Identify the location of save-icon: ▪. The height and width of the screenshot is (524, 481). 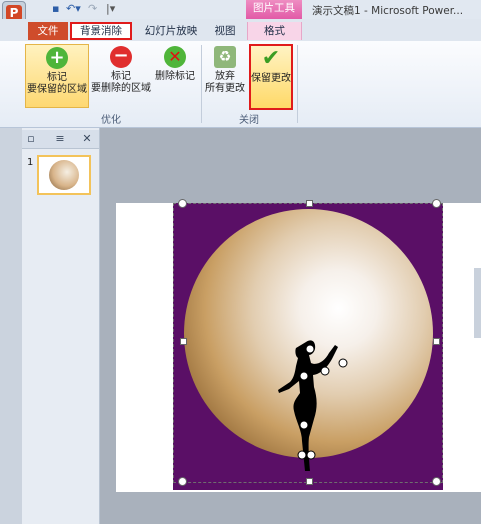
(55, 8).